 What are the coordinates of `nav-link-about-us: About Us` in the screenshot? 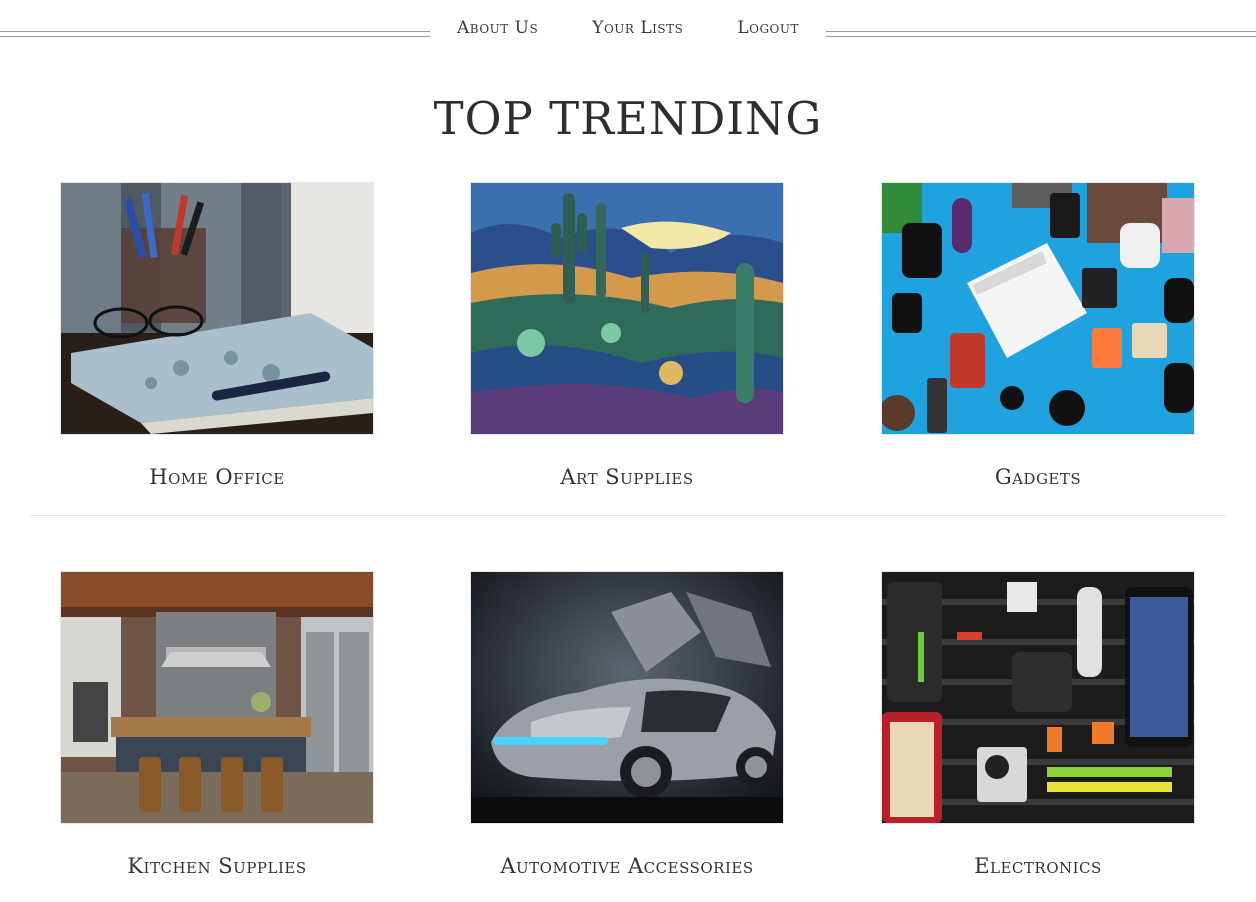 It's located at (497, 28).